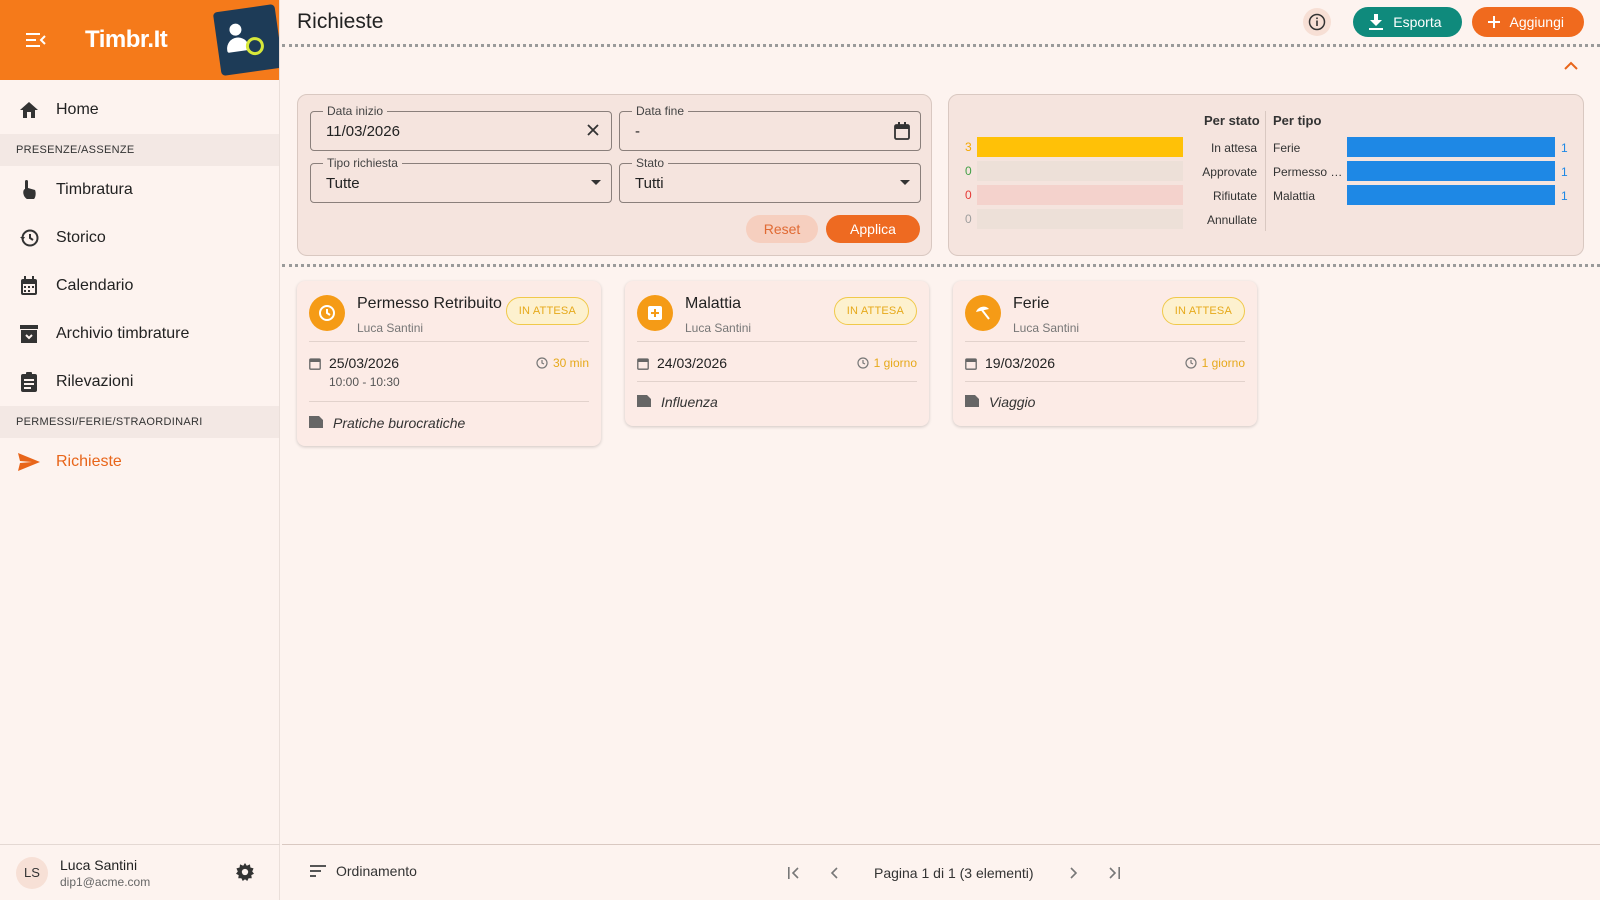 This screenshot has width=1600, height=900. What do you see at coordinates (1114, 873) in the screenshot?
I see `last-page-icon` at bounding box center [1114, 873].